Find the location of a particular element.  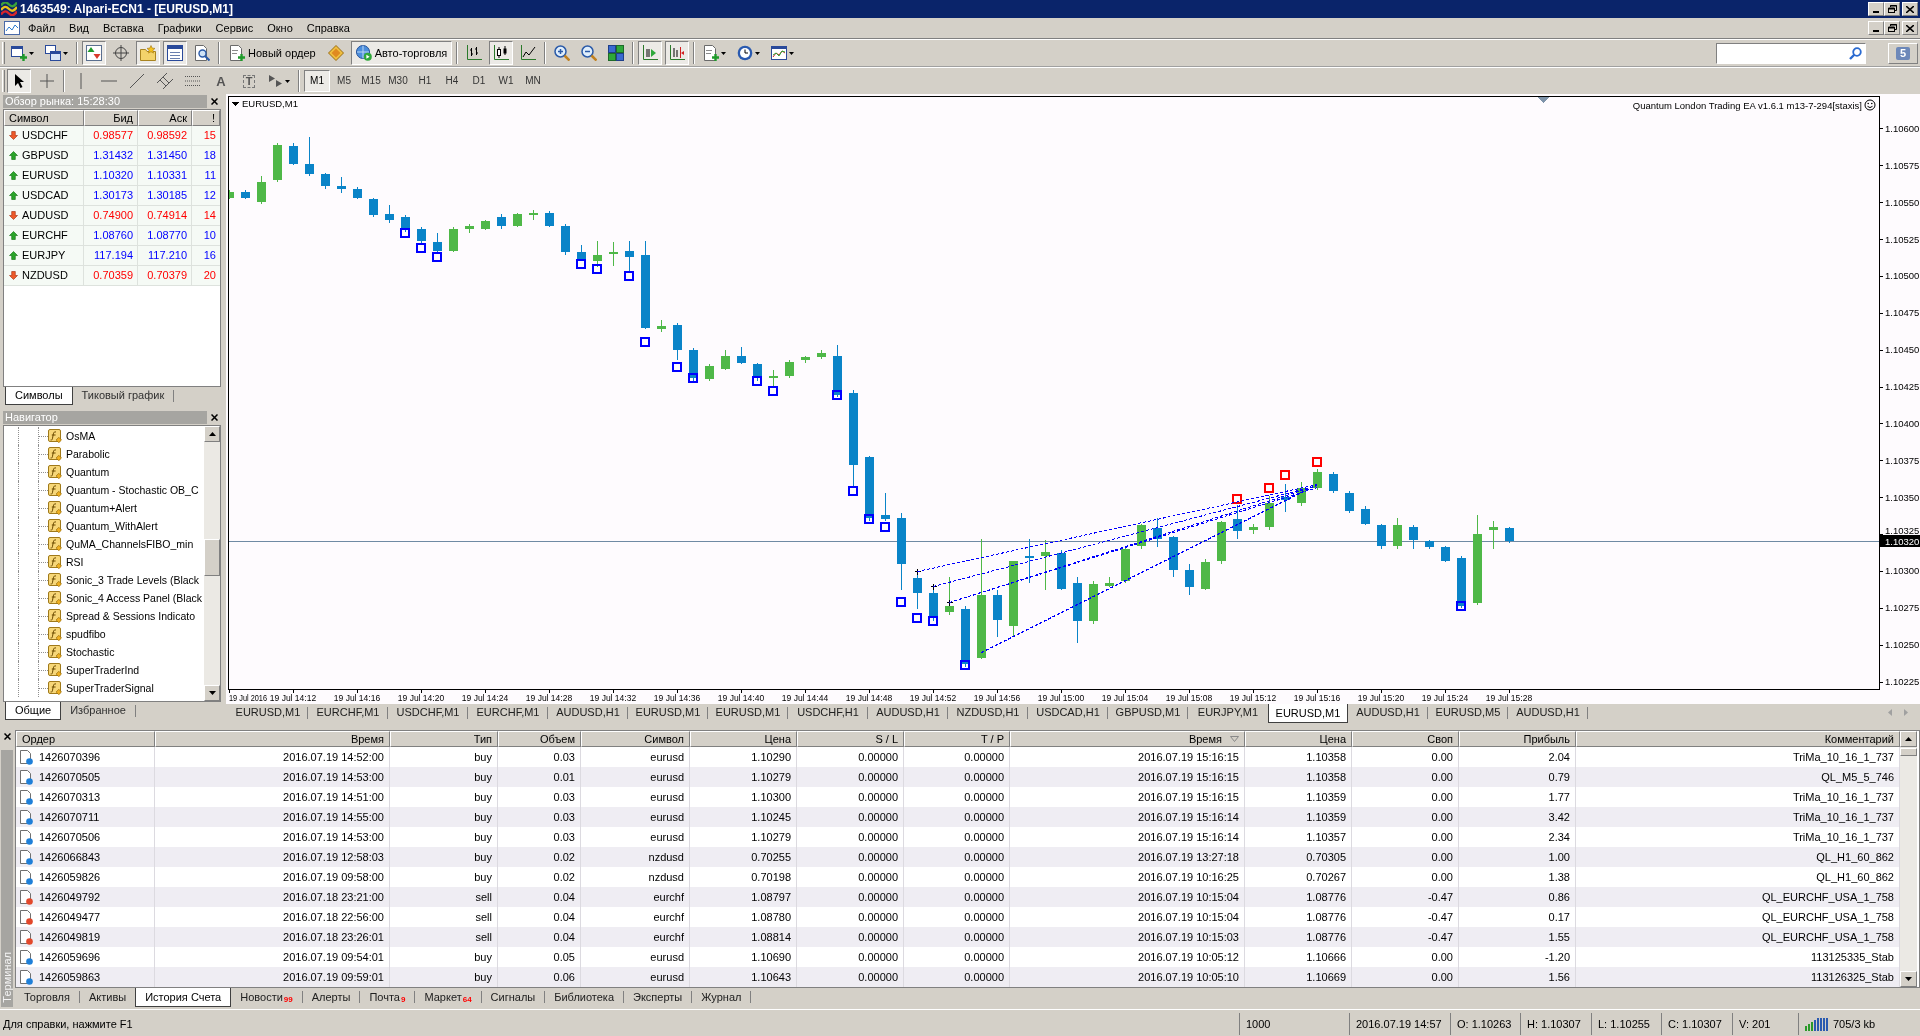

ask-price: 0.70379 is located at coordinates (165, 276).